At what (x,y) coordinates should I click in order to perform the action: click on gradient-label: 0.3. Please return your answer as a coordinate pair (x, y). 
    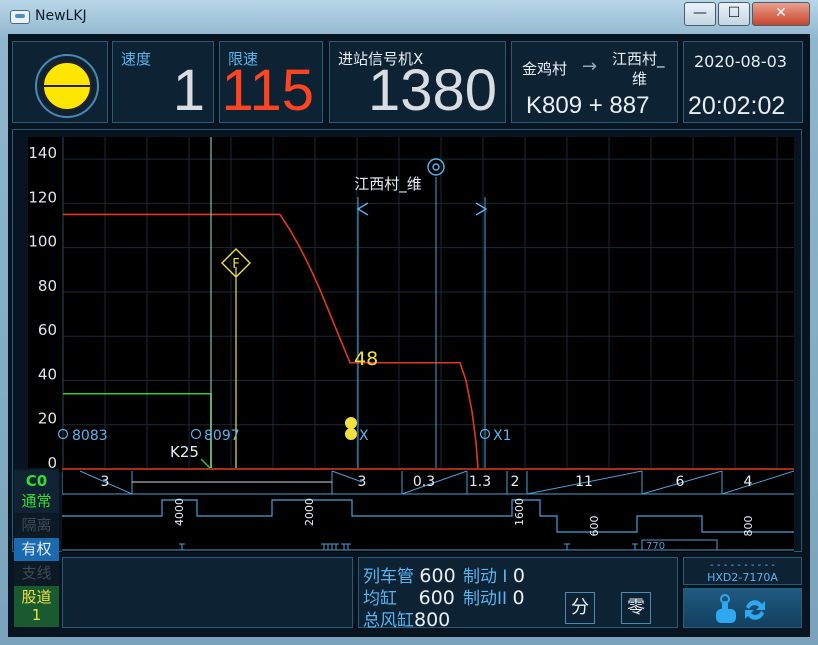
    Looking at the image, I should click on (424, 482).